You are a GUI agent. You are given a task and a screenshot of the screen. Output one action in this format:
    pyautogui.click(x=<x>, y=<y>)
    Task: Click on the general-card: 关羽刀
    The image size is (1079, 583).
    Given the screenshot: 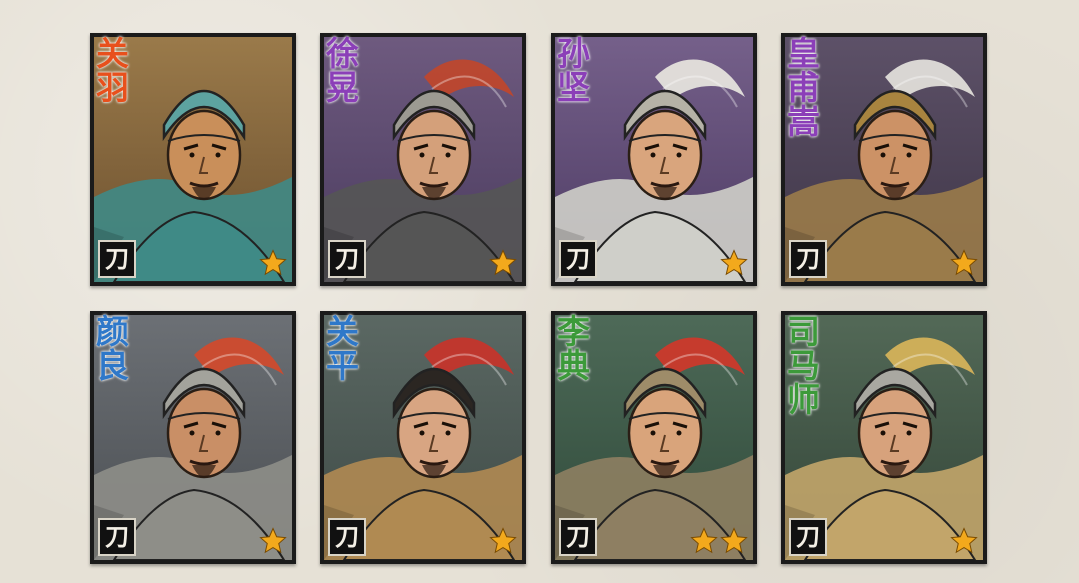 What is the action you would take?
    pyautogui.click(x=193, y=159)
    